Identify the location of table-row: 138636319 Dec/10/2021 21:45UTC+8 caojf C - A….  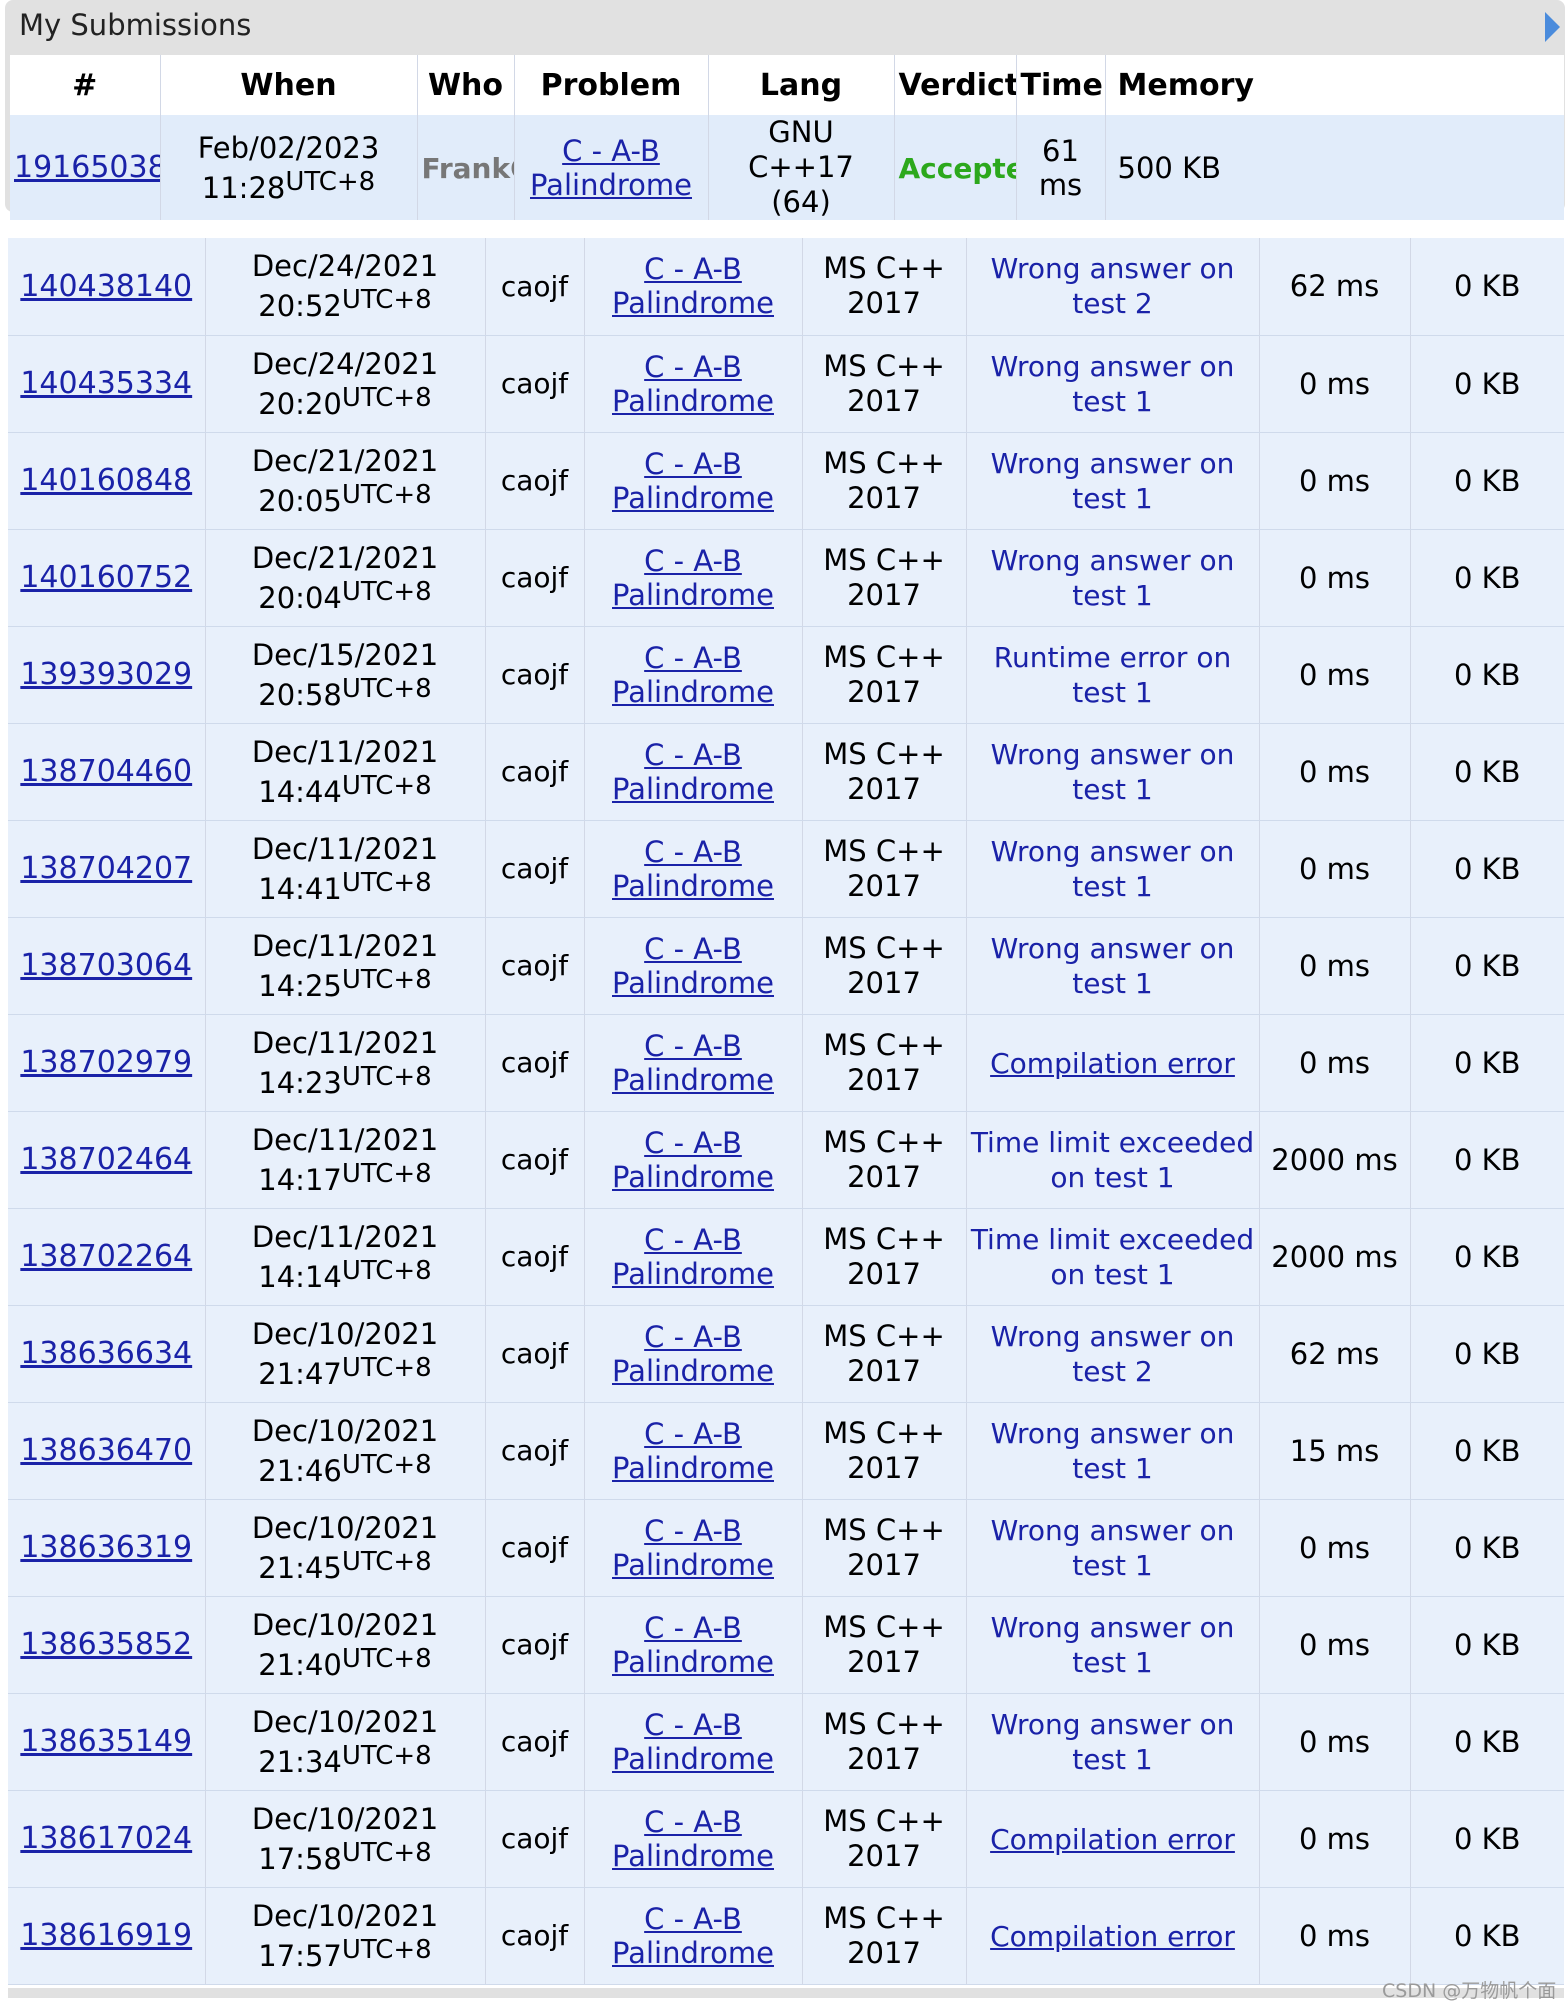
(786, 1548).